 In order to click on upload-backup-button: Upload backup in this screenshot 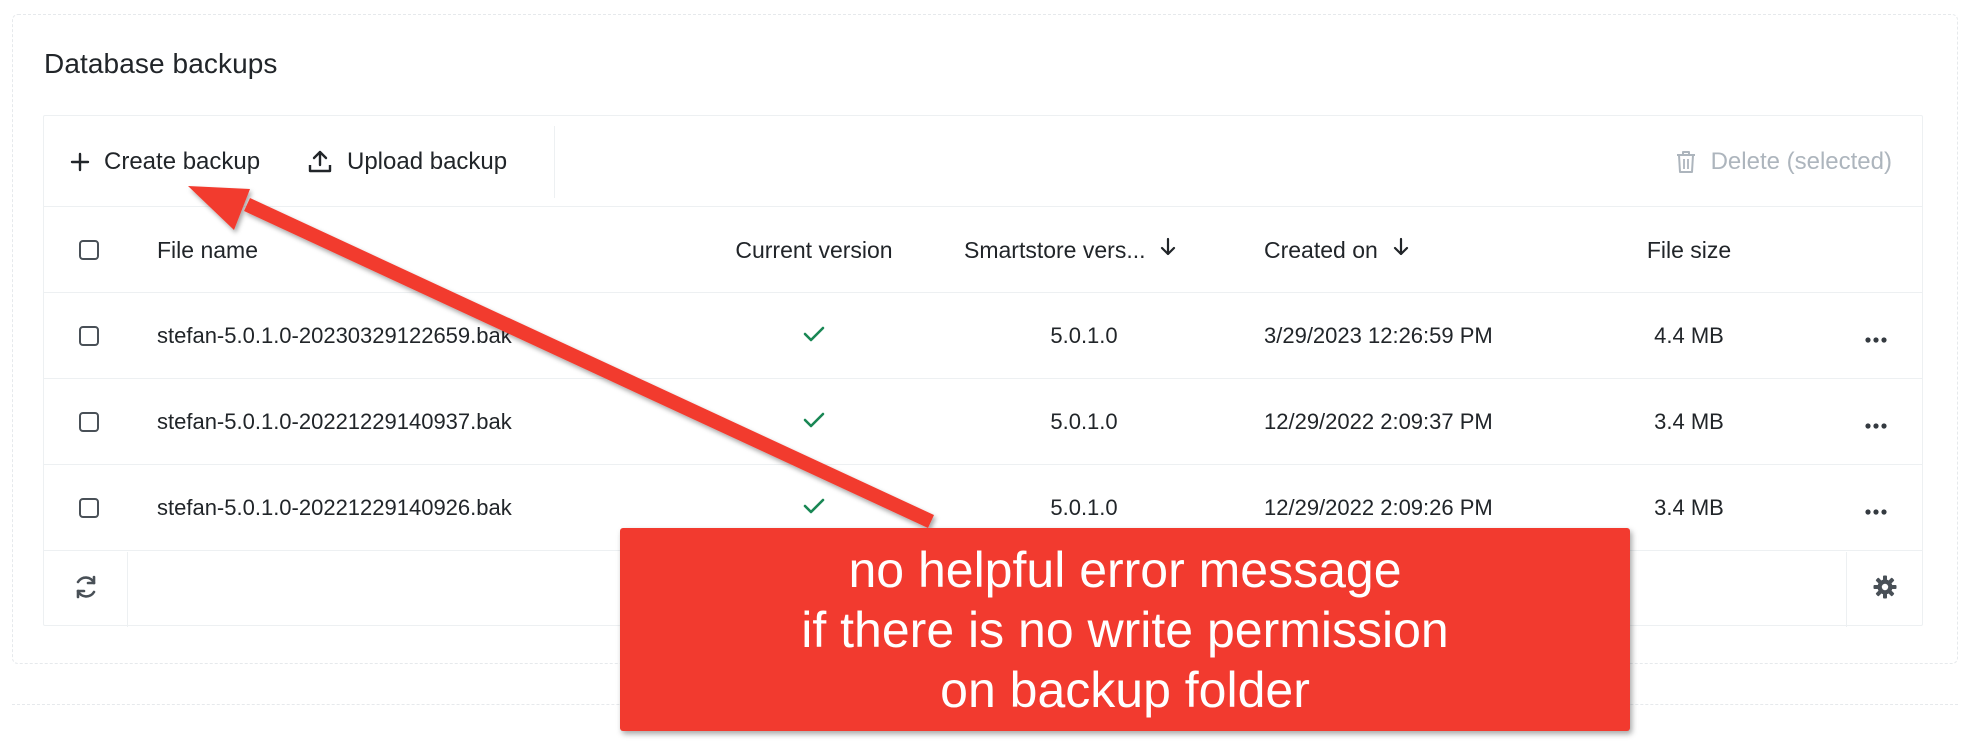, I will do `click(407, 162)`.